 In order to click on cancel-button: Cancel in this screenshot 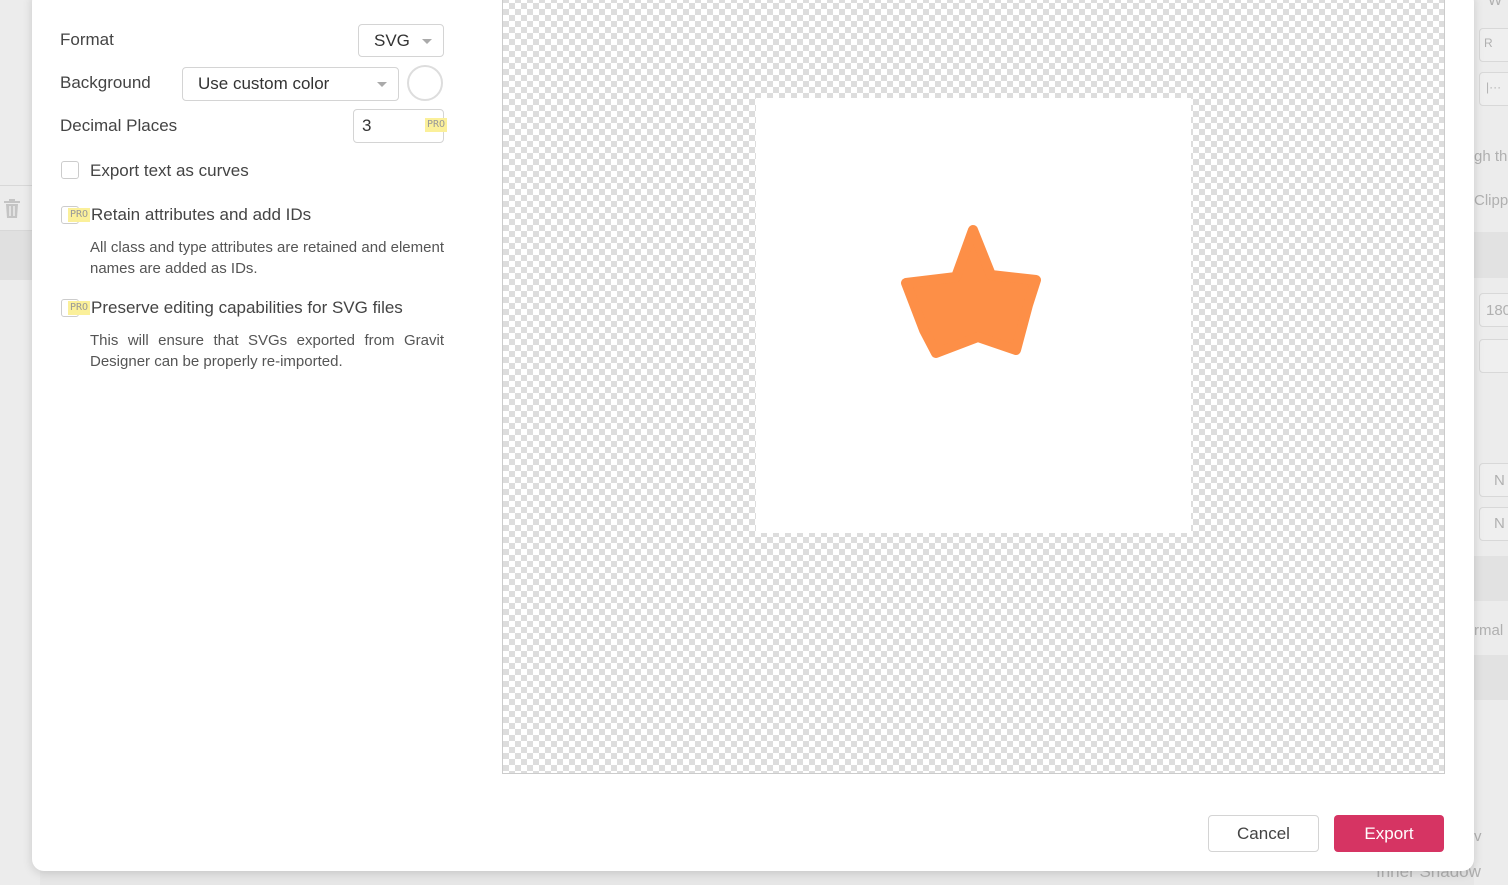, I will do `click(1263, 833)`.